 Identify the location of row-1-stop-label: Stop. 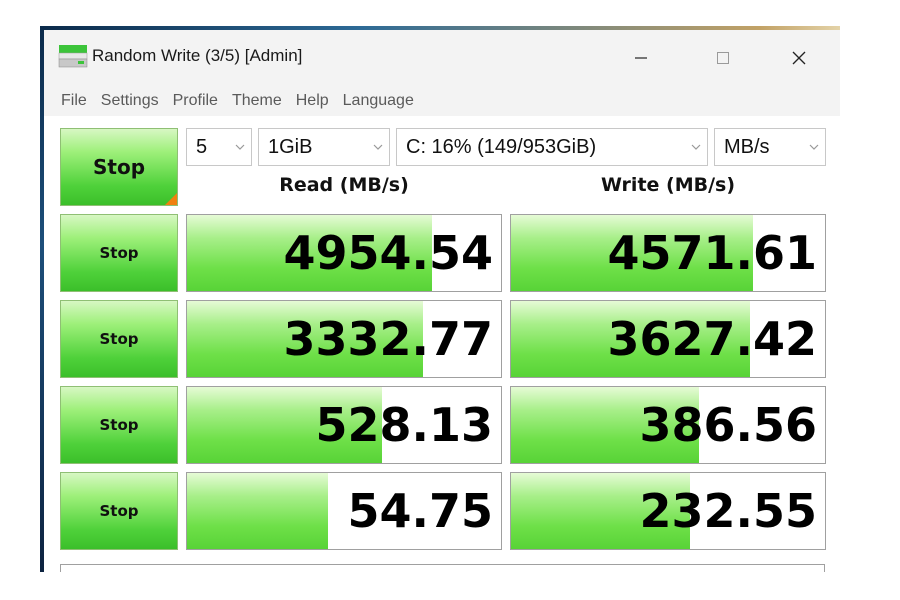
(119, 253).